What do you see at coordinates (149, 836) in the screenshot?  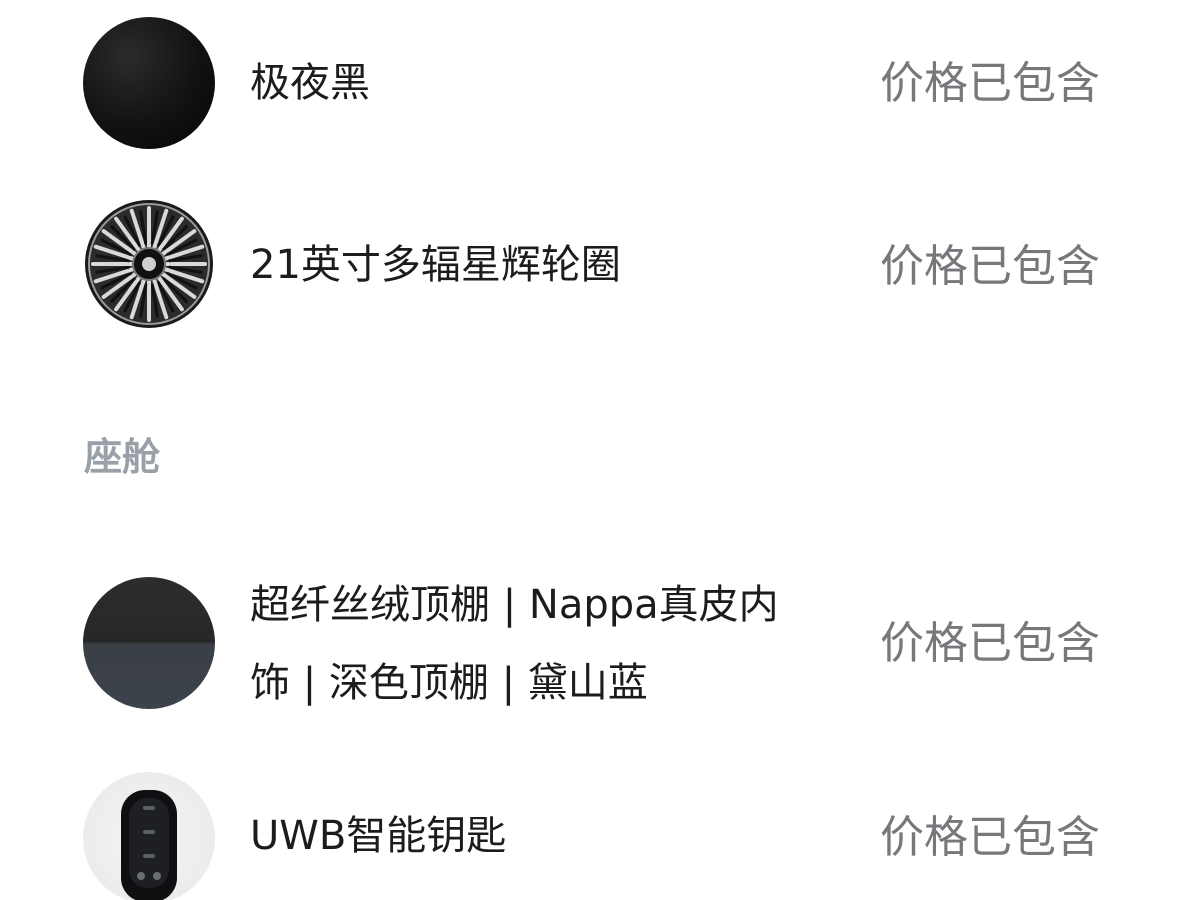 I see `smart-key-icon` at bounding box center [149, 836].